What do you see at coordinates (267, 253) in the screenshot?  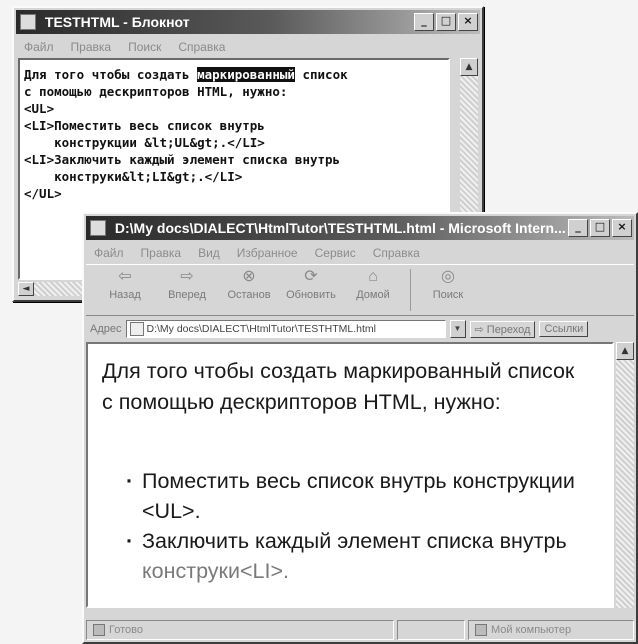 I see `menu-favorites: Избранное` at bounding box center [267, 253].